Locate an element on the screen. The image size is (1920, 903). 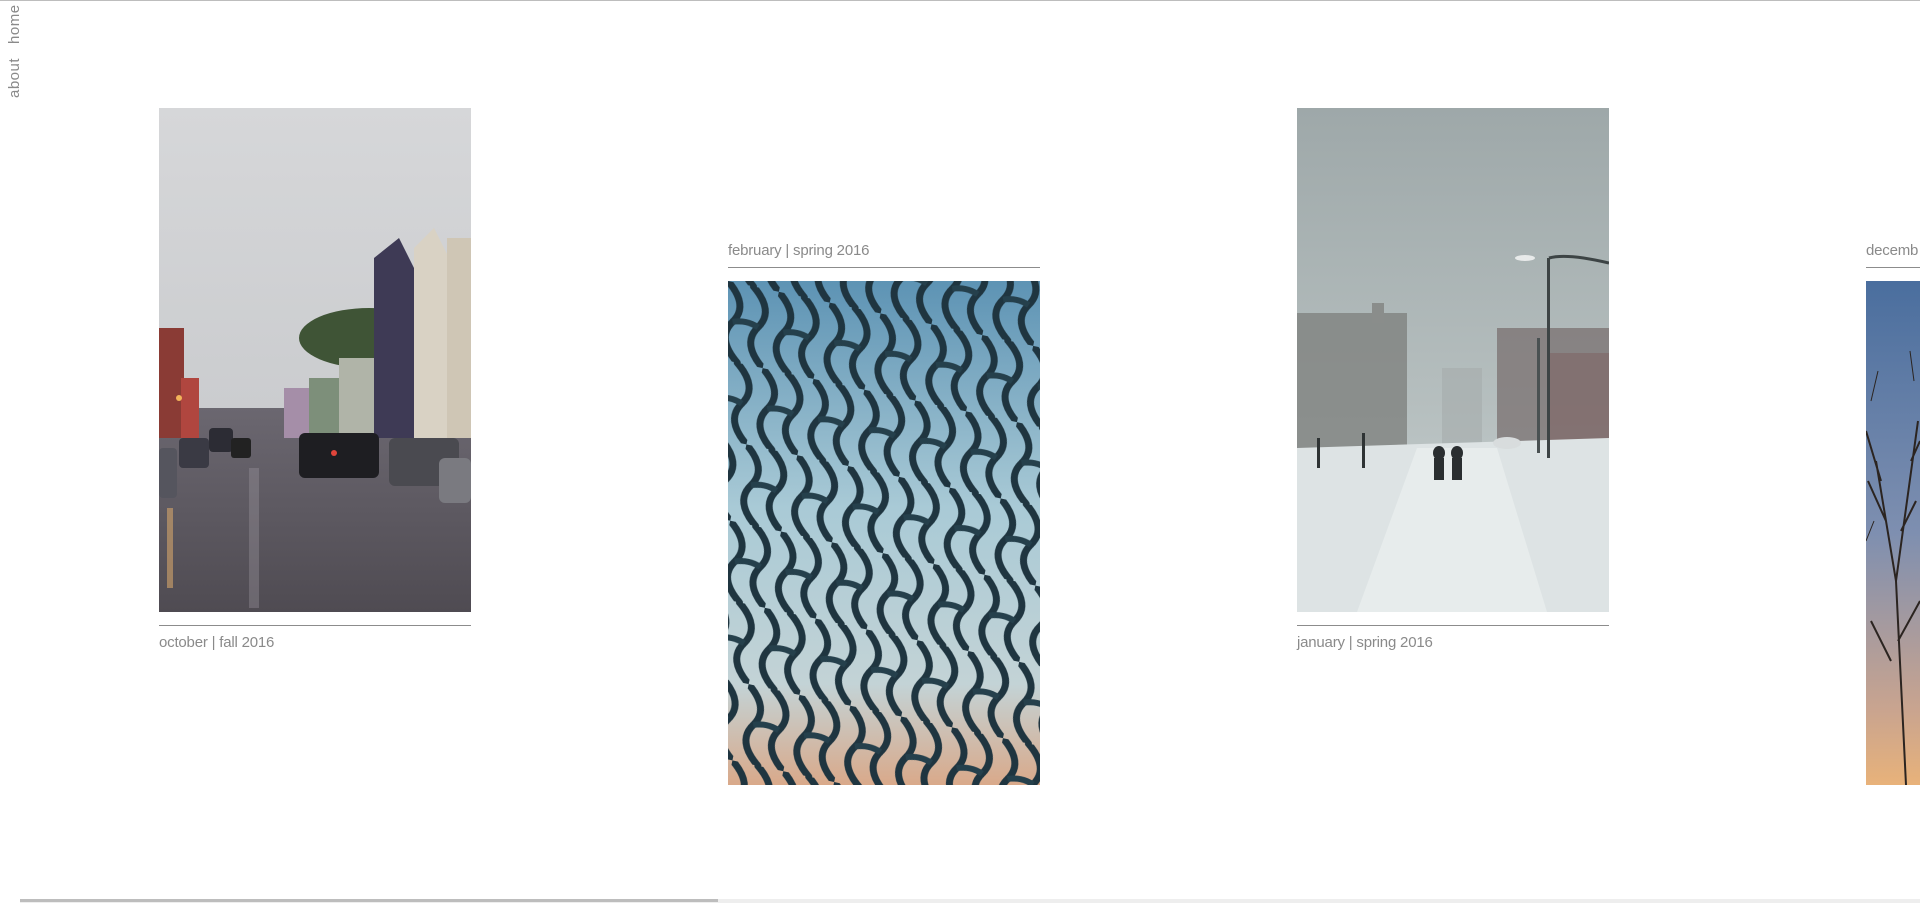
photo-snowy-street is located at coordinates (1453, 360).